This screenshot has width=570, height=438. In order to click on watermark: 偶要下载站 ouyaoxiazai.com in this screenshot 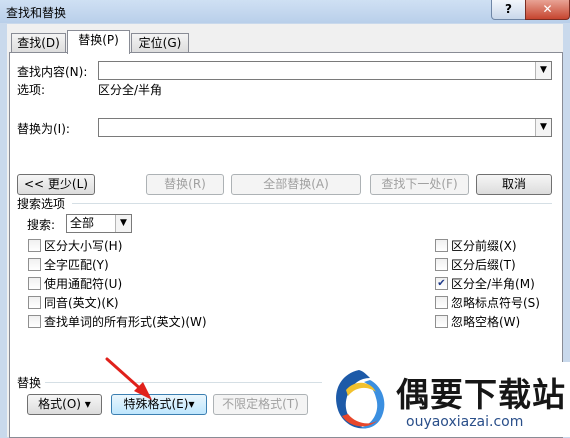, I will do `click(446, 399)`.